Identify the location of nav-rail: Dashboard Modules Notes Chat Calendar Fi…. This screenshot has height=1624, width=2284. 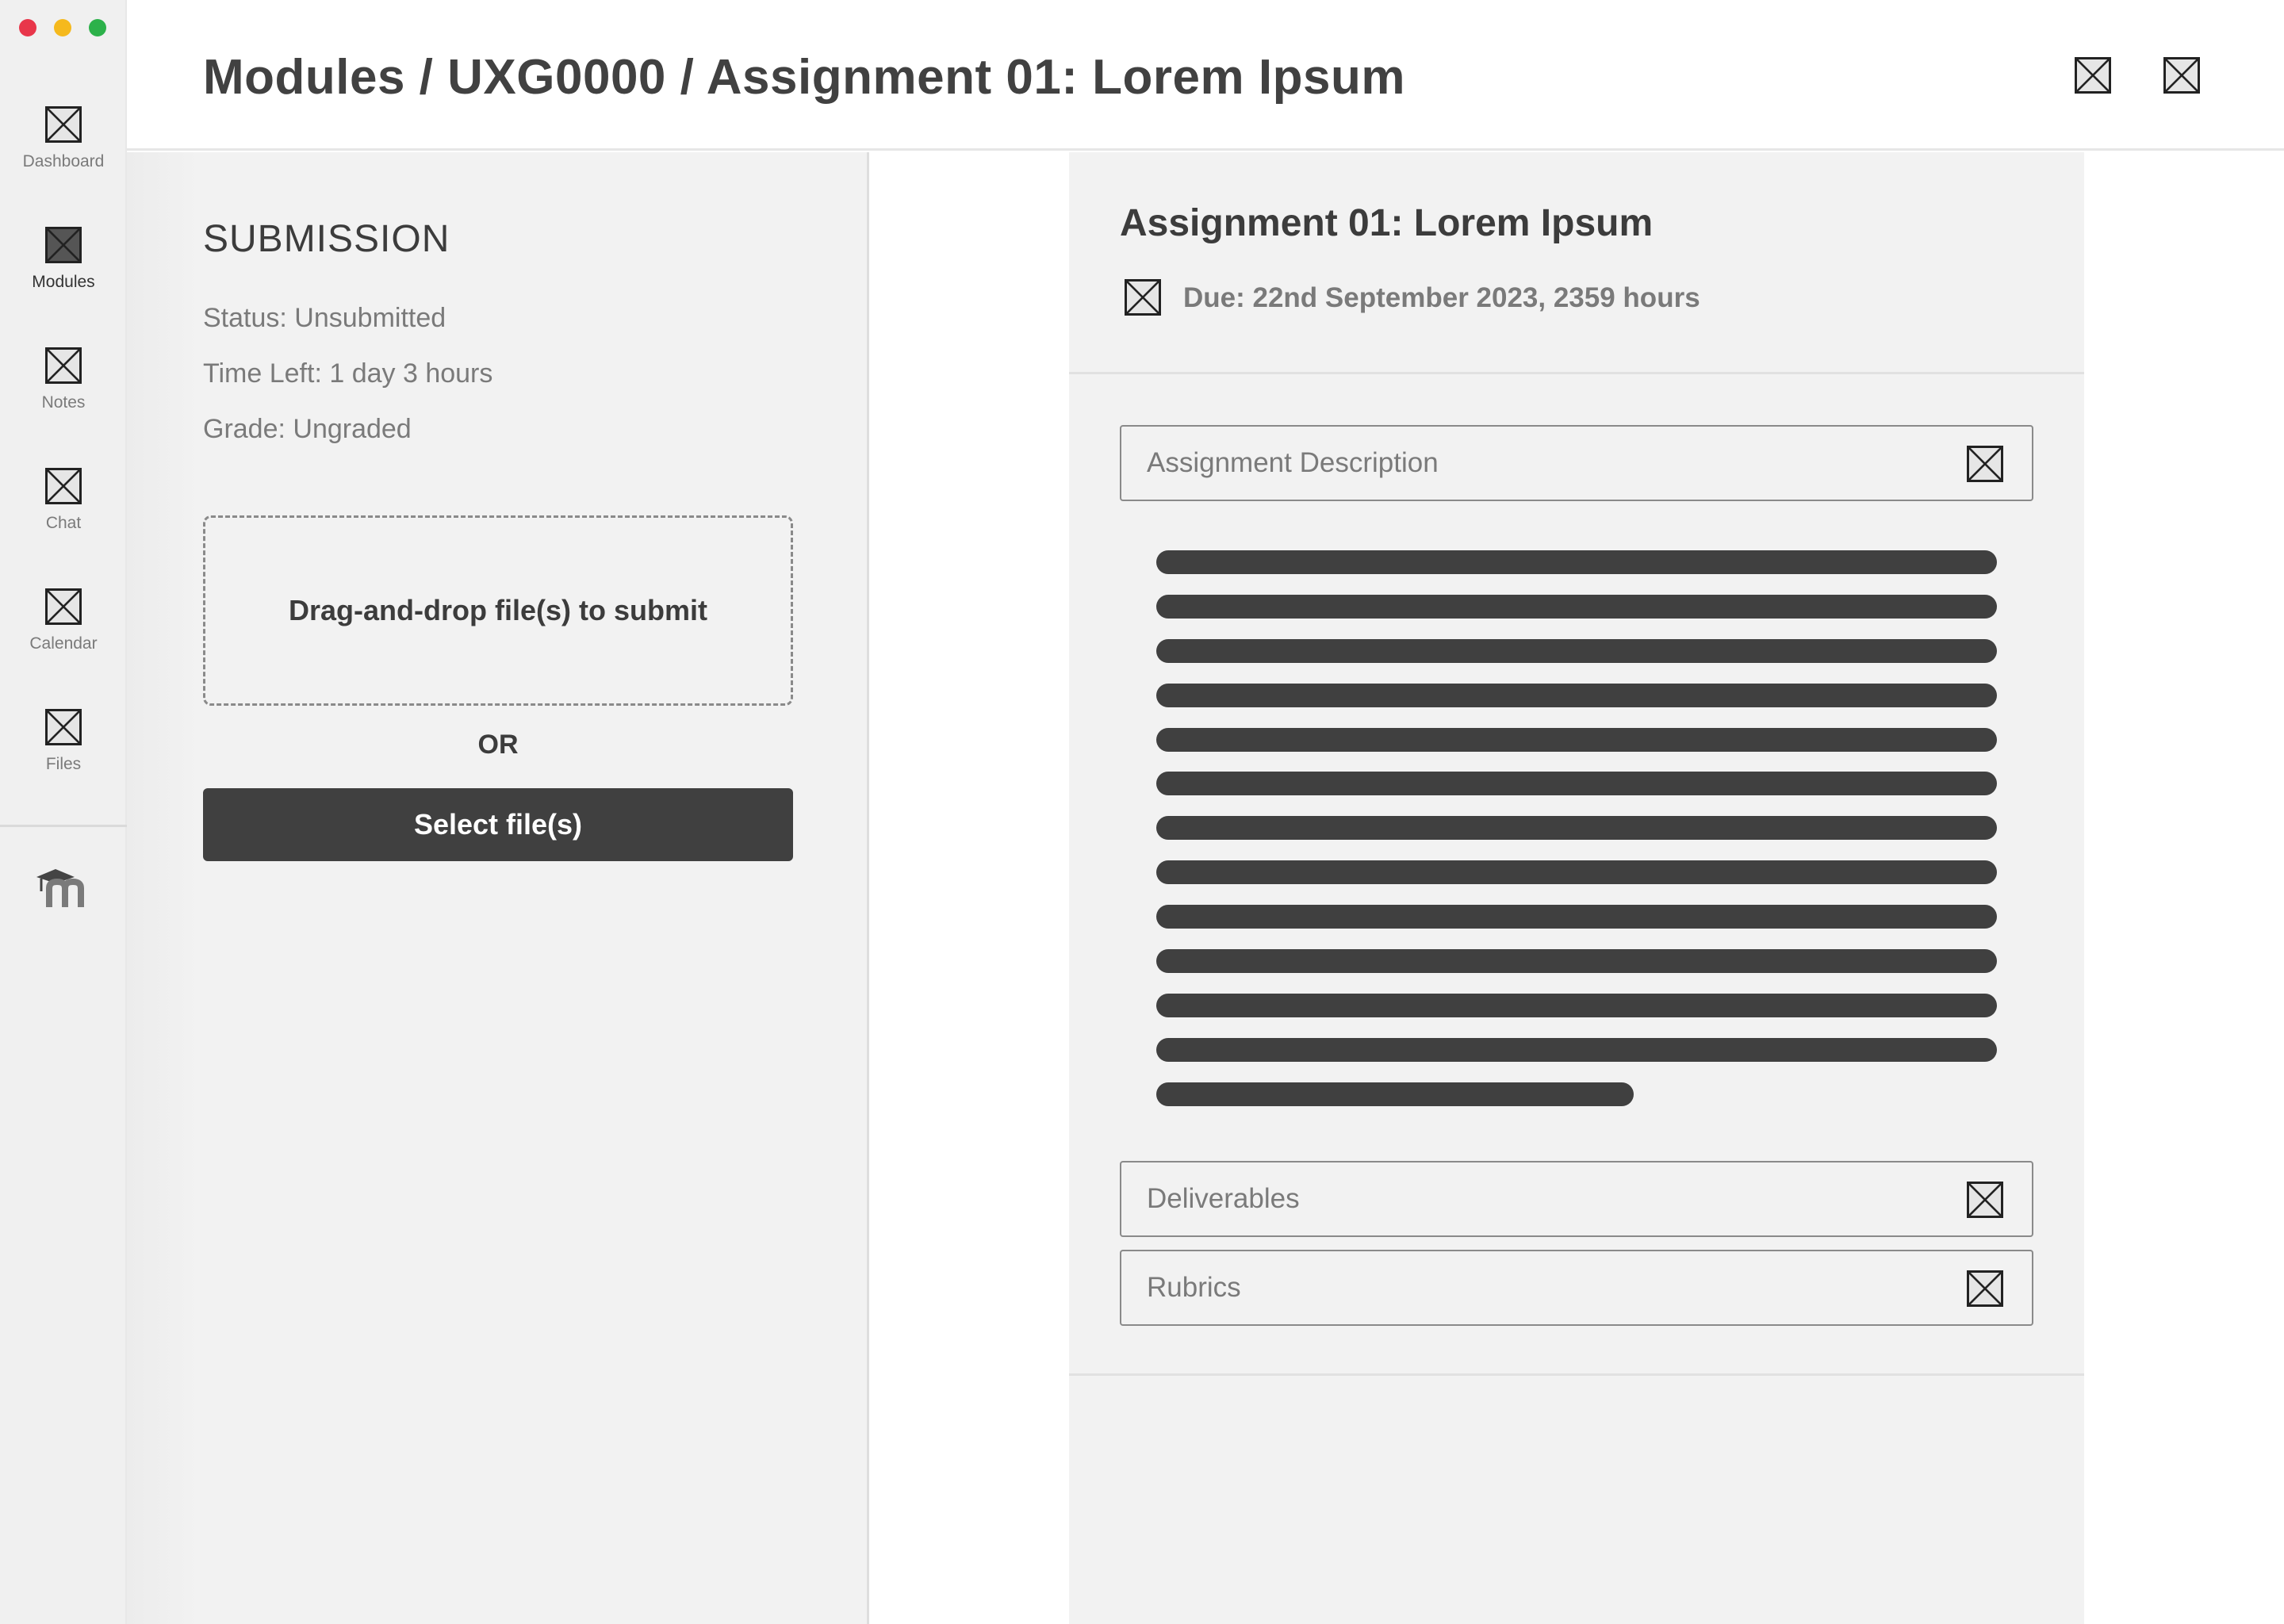
(63, 812).